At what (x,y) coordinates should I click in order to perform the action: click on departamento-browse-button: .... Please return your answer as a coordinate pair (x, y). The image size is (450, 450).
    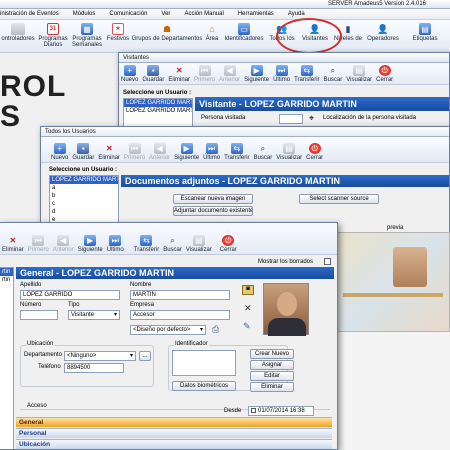
    Looking at the image, I should click on (145, 356).